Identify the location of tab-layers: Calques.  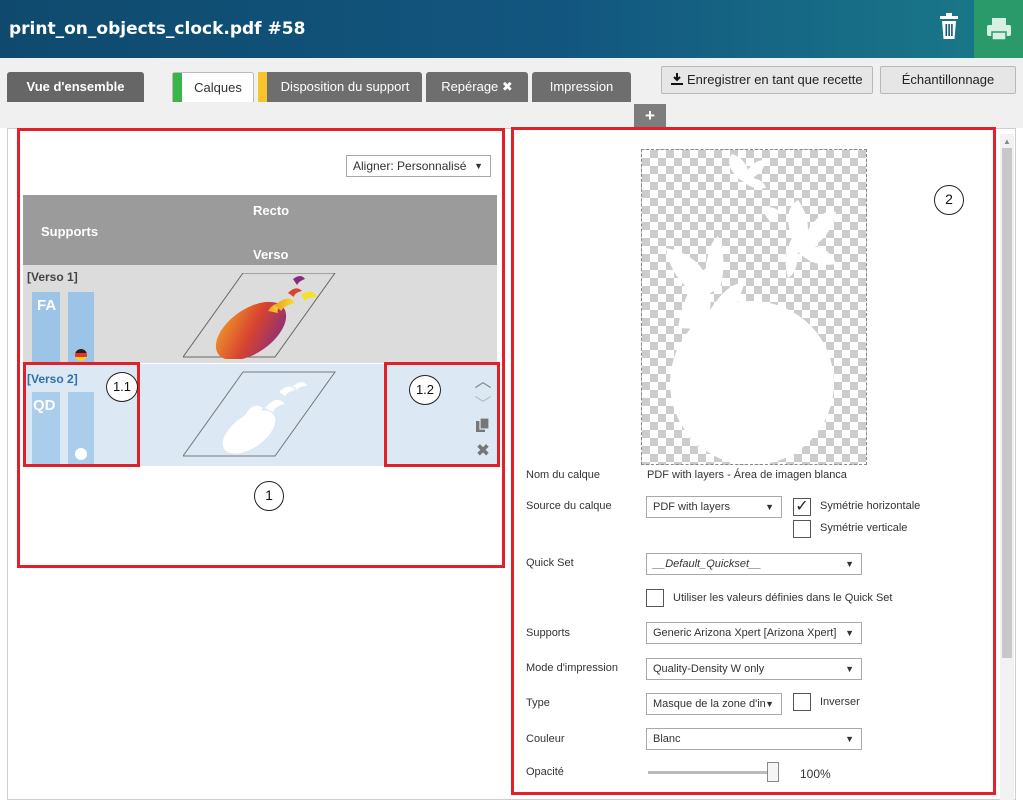
(213, 87).